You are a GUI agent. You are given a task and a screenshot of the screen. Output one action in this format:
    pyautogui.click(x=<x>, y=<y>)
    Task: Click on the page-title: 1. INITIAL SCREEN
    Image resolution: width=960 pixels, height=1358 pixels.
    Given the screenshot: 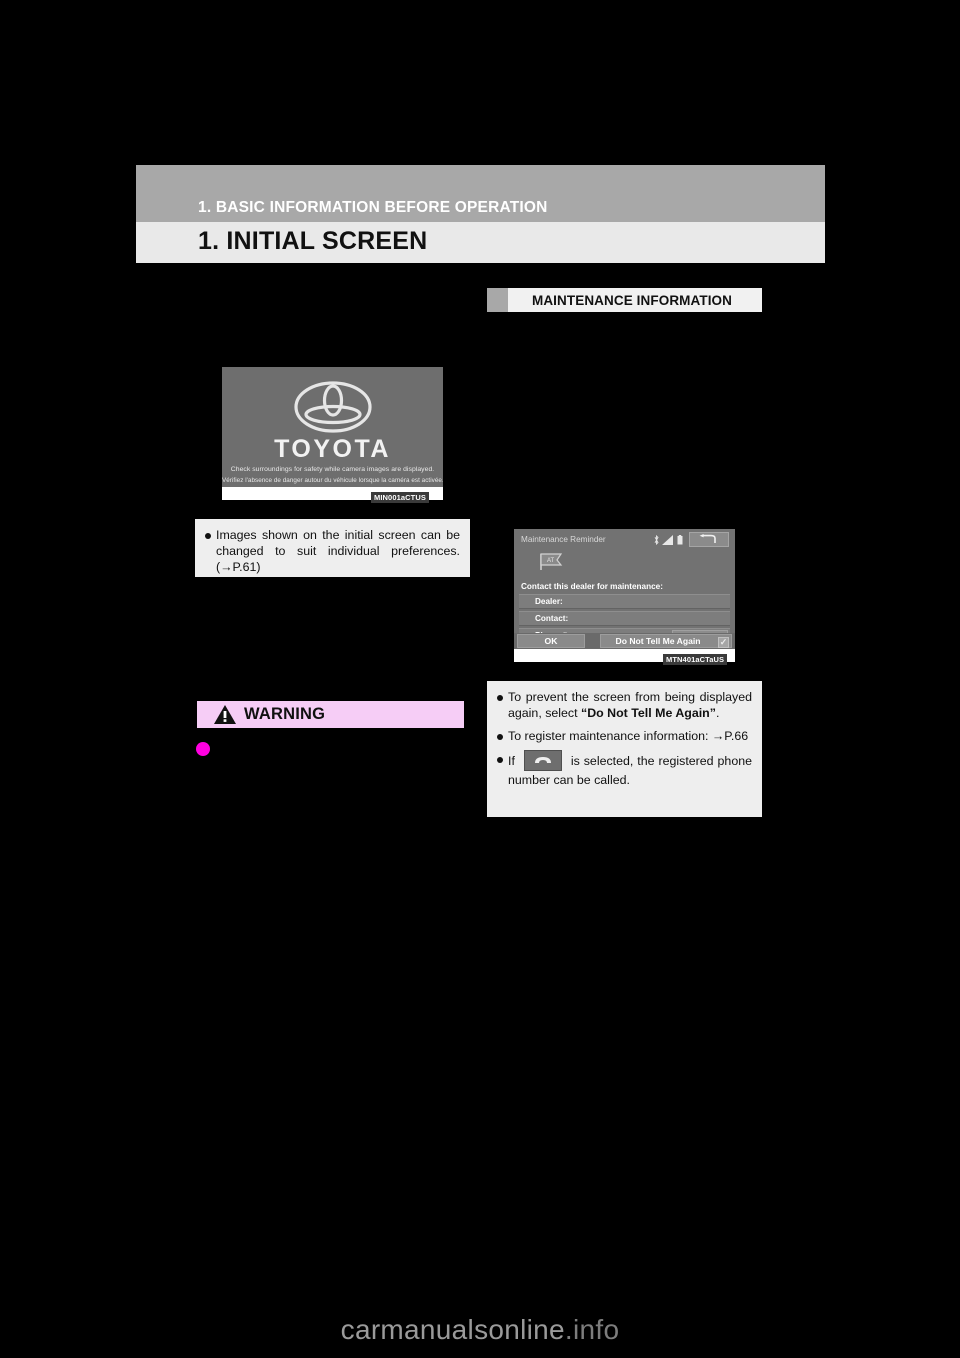 What is the action you would take?
    pyautogui.click(x=313, y=241)
    